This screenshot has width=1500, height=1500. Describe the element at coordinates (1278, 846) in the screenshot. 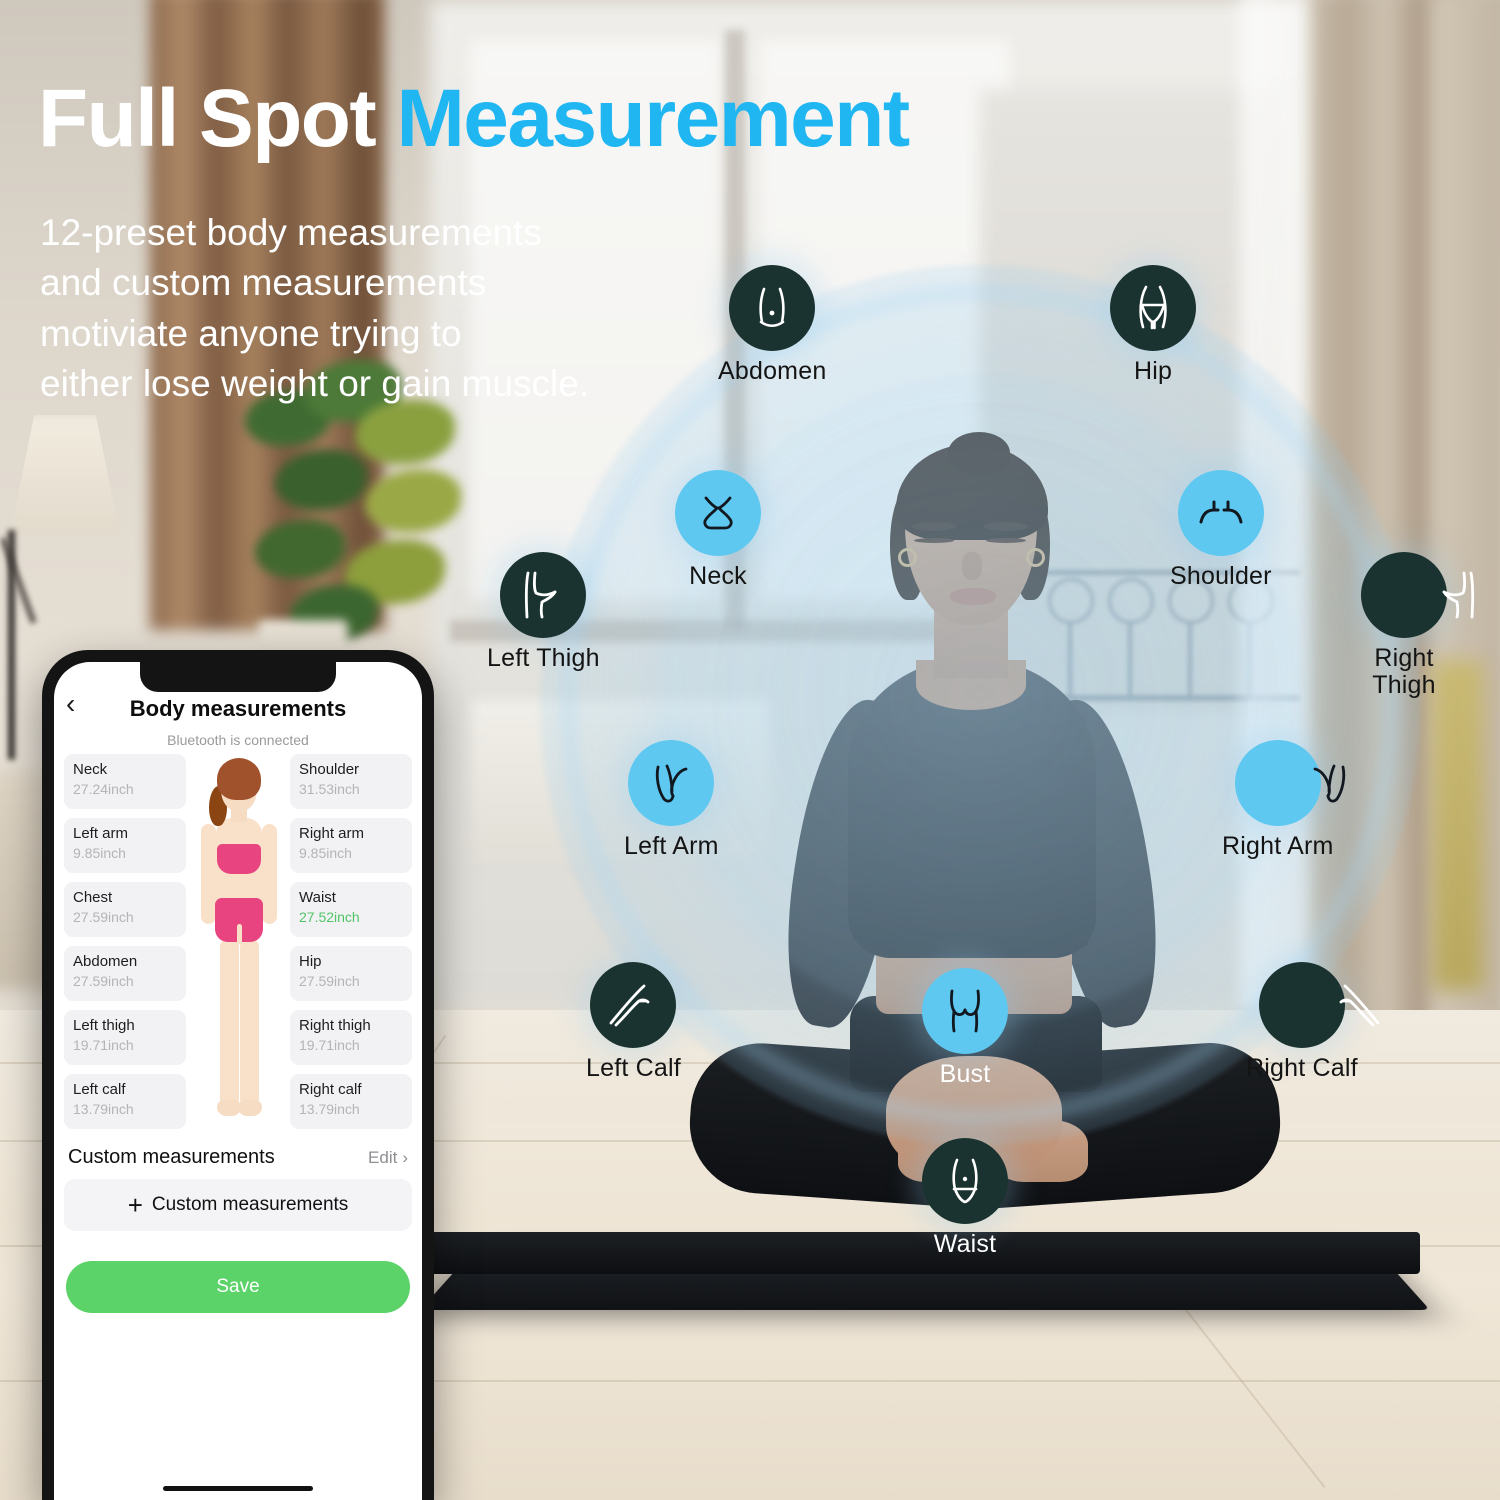

I see `badge-label: Right Arm` at that location.